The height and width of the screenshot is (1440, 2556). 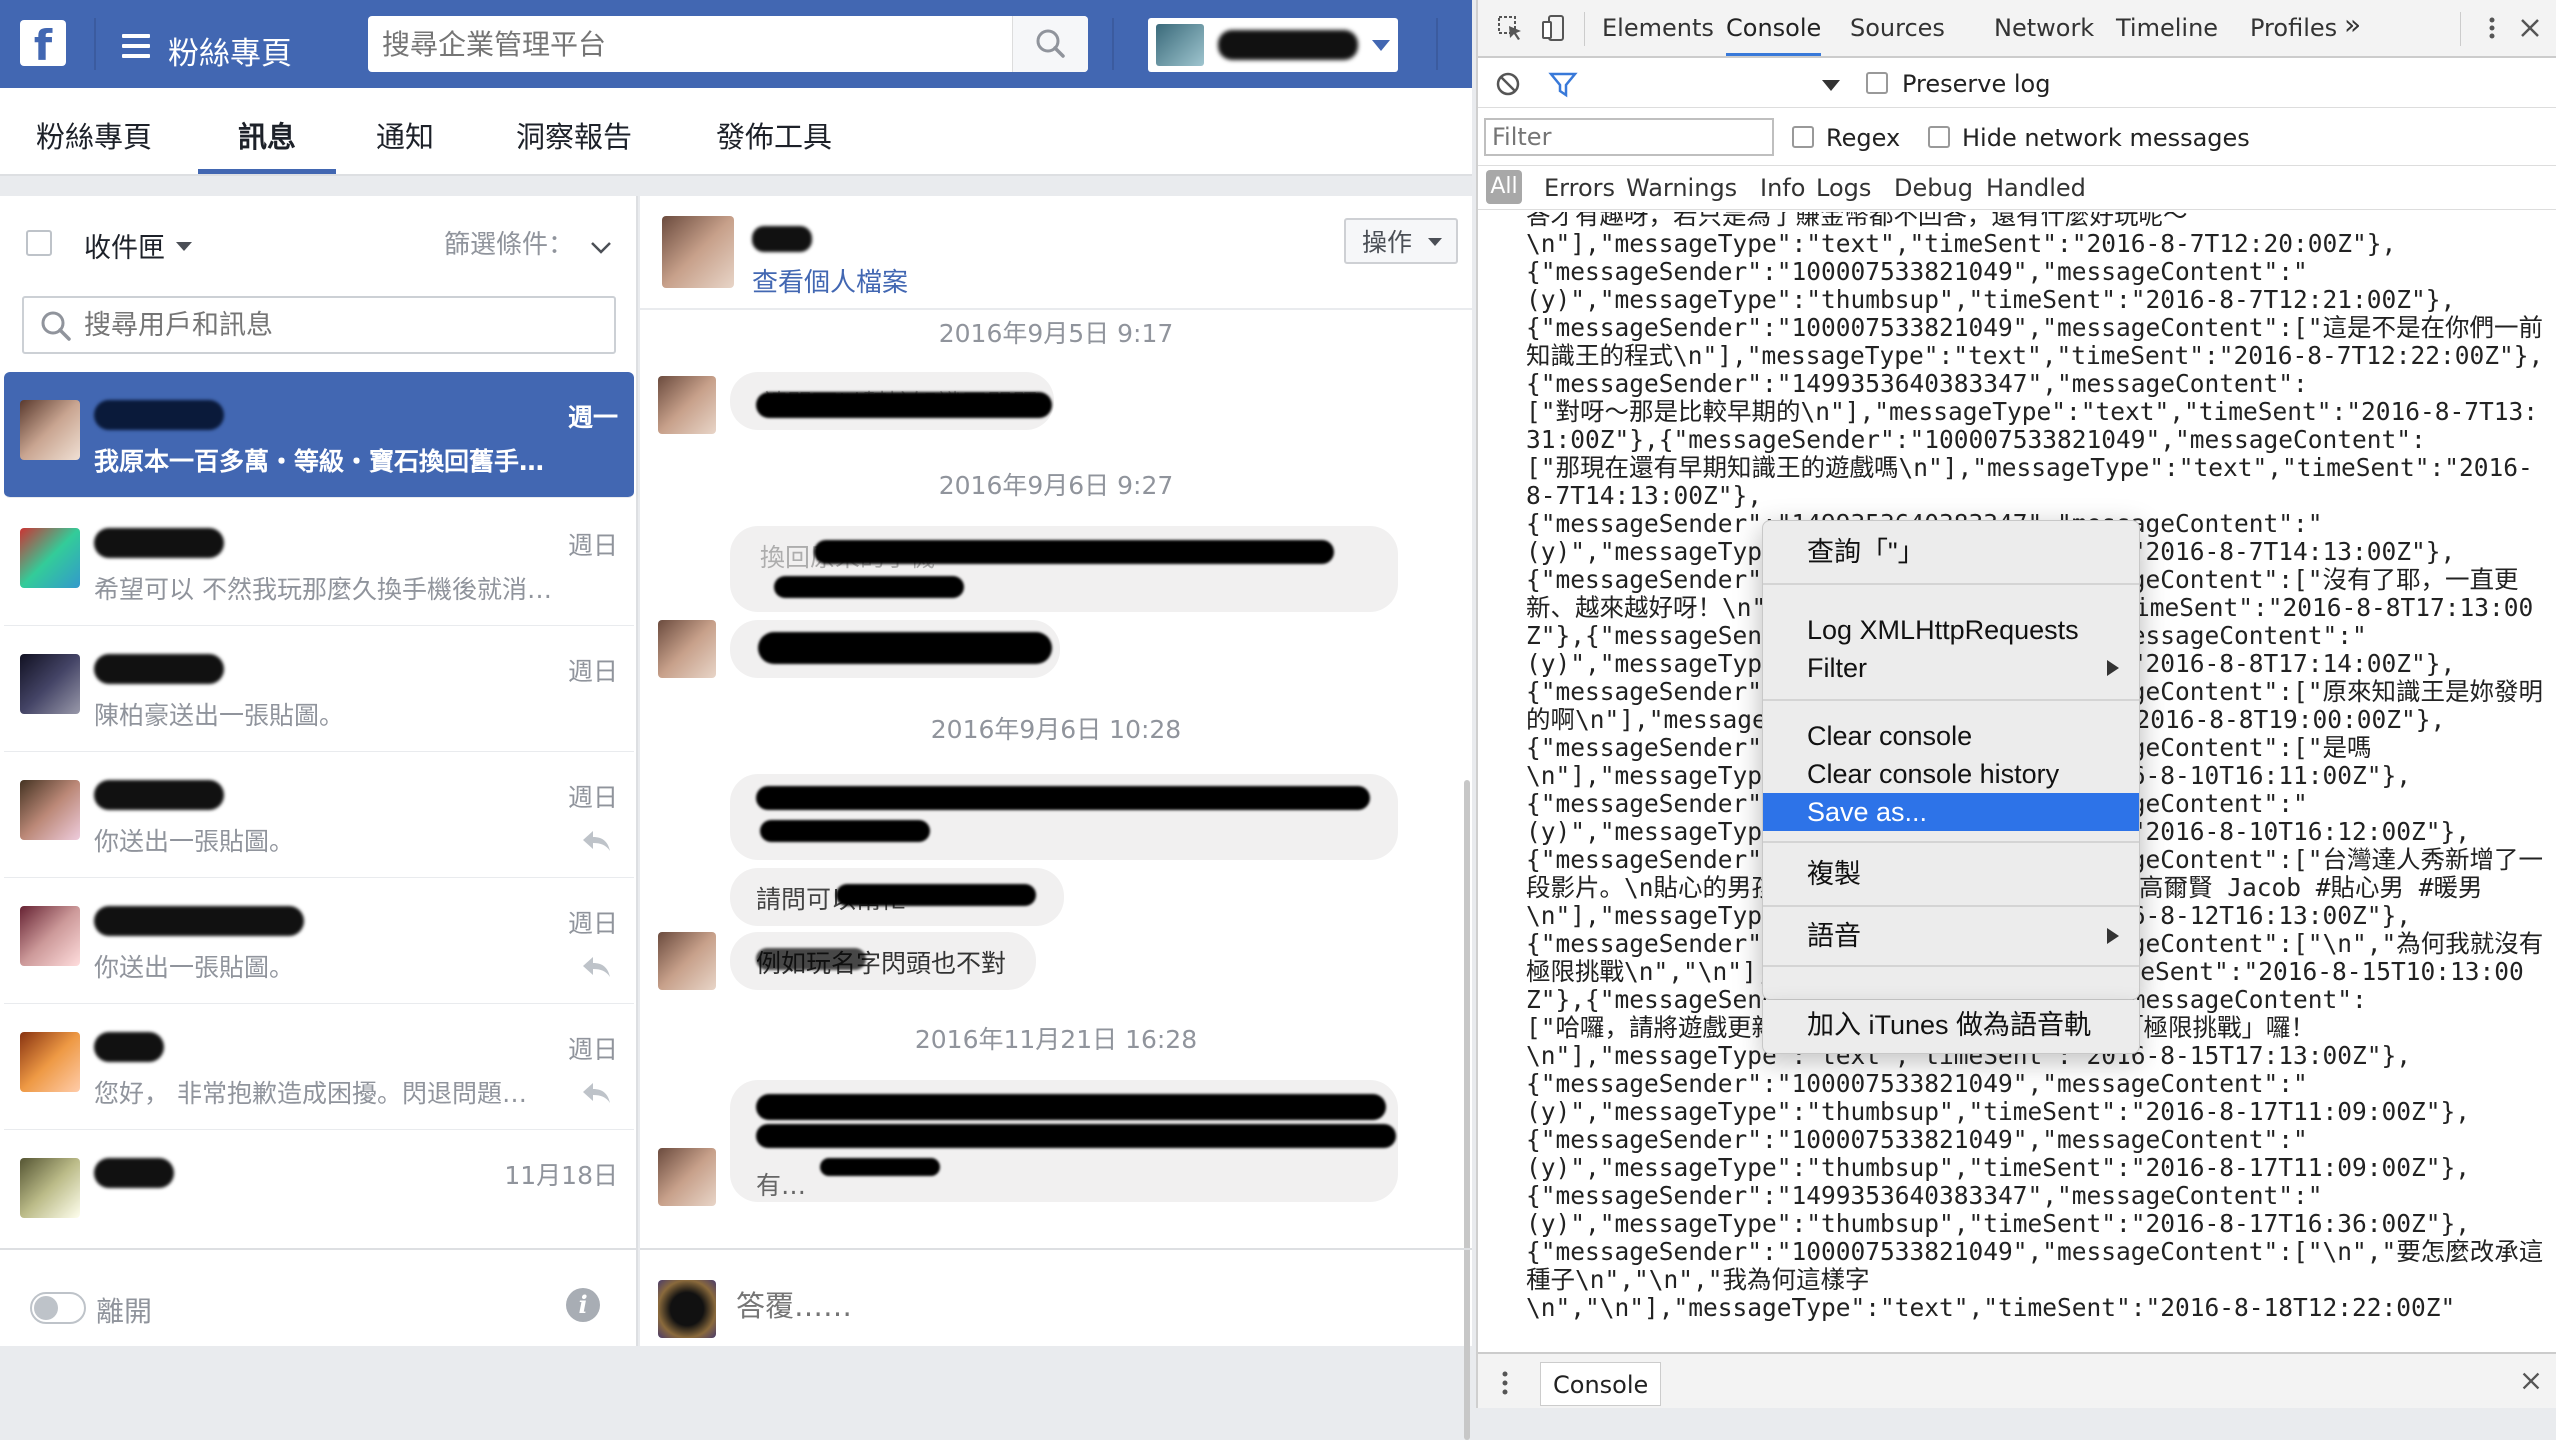 I want to click on tab-console: Console, so click(x=1774, y=35).